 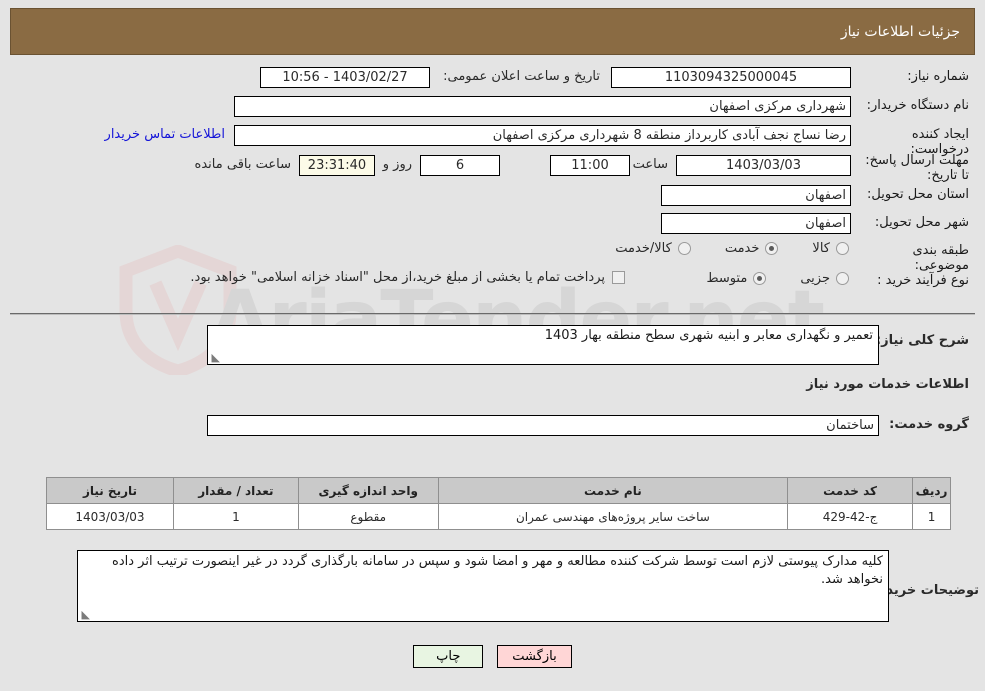 What do you see at coordinates (850, 516) in the screenshot?
I see `cell-service-code: ج-42-429` at bounding box center [850, 516].